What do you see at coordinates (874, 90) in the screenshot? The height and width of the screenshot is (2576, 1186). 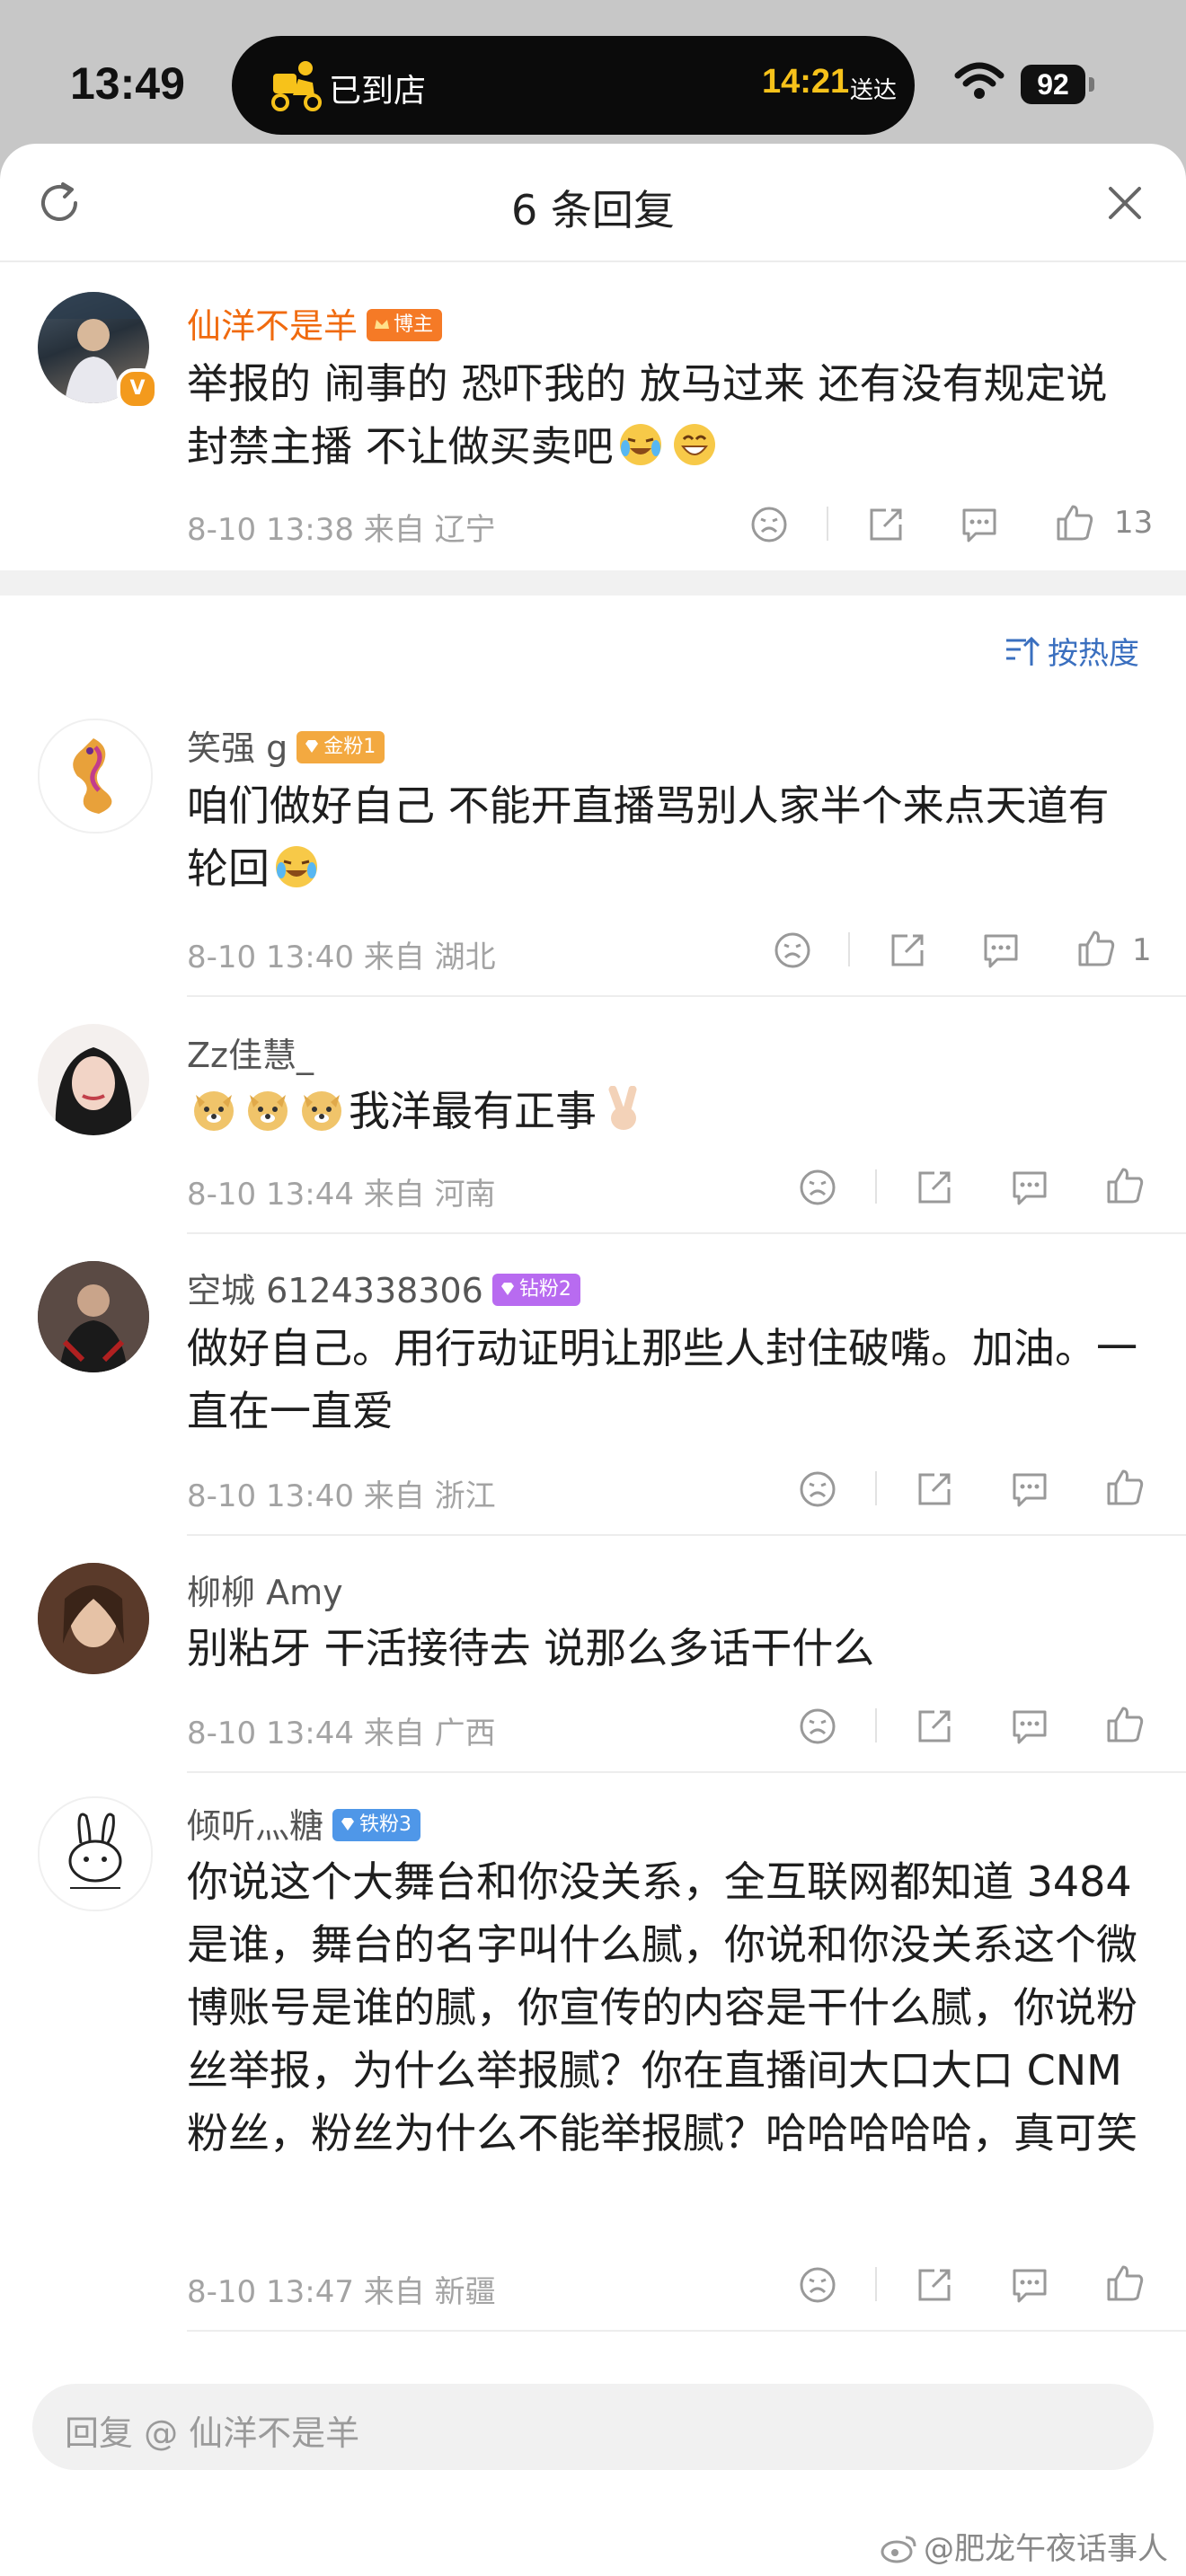 I see `delivery-eta-label: 送达` at bounding box center [874, 90].